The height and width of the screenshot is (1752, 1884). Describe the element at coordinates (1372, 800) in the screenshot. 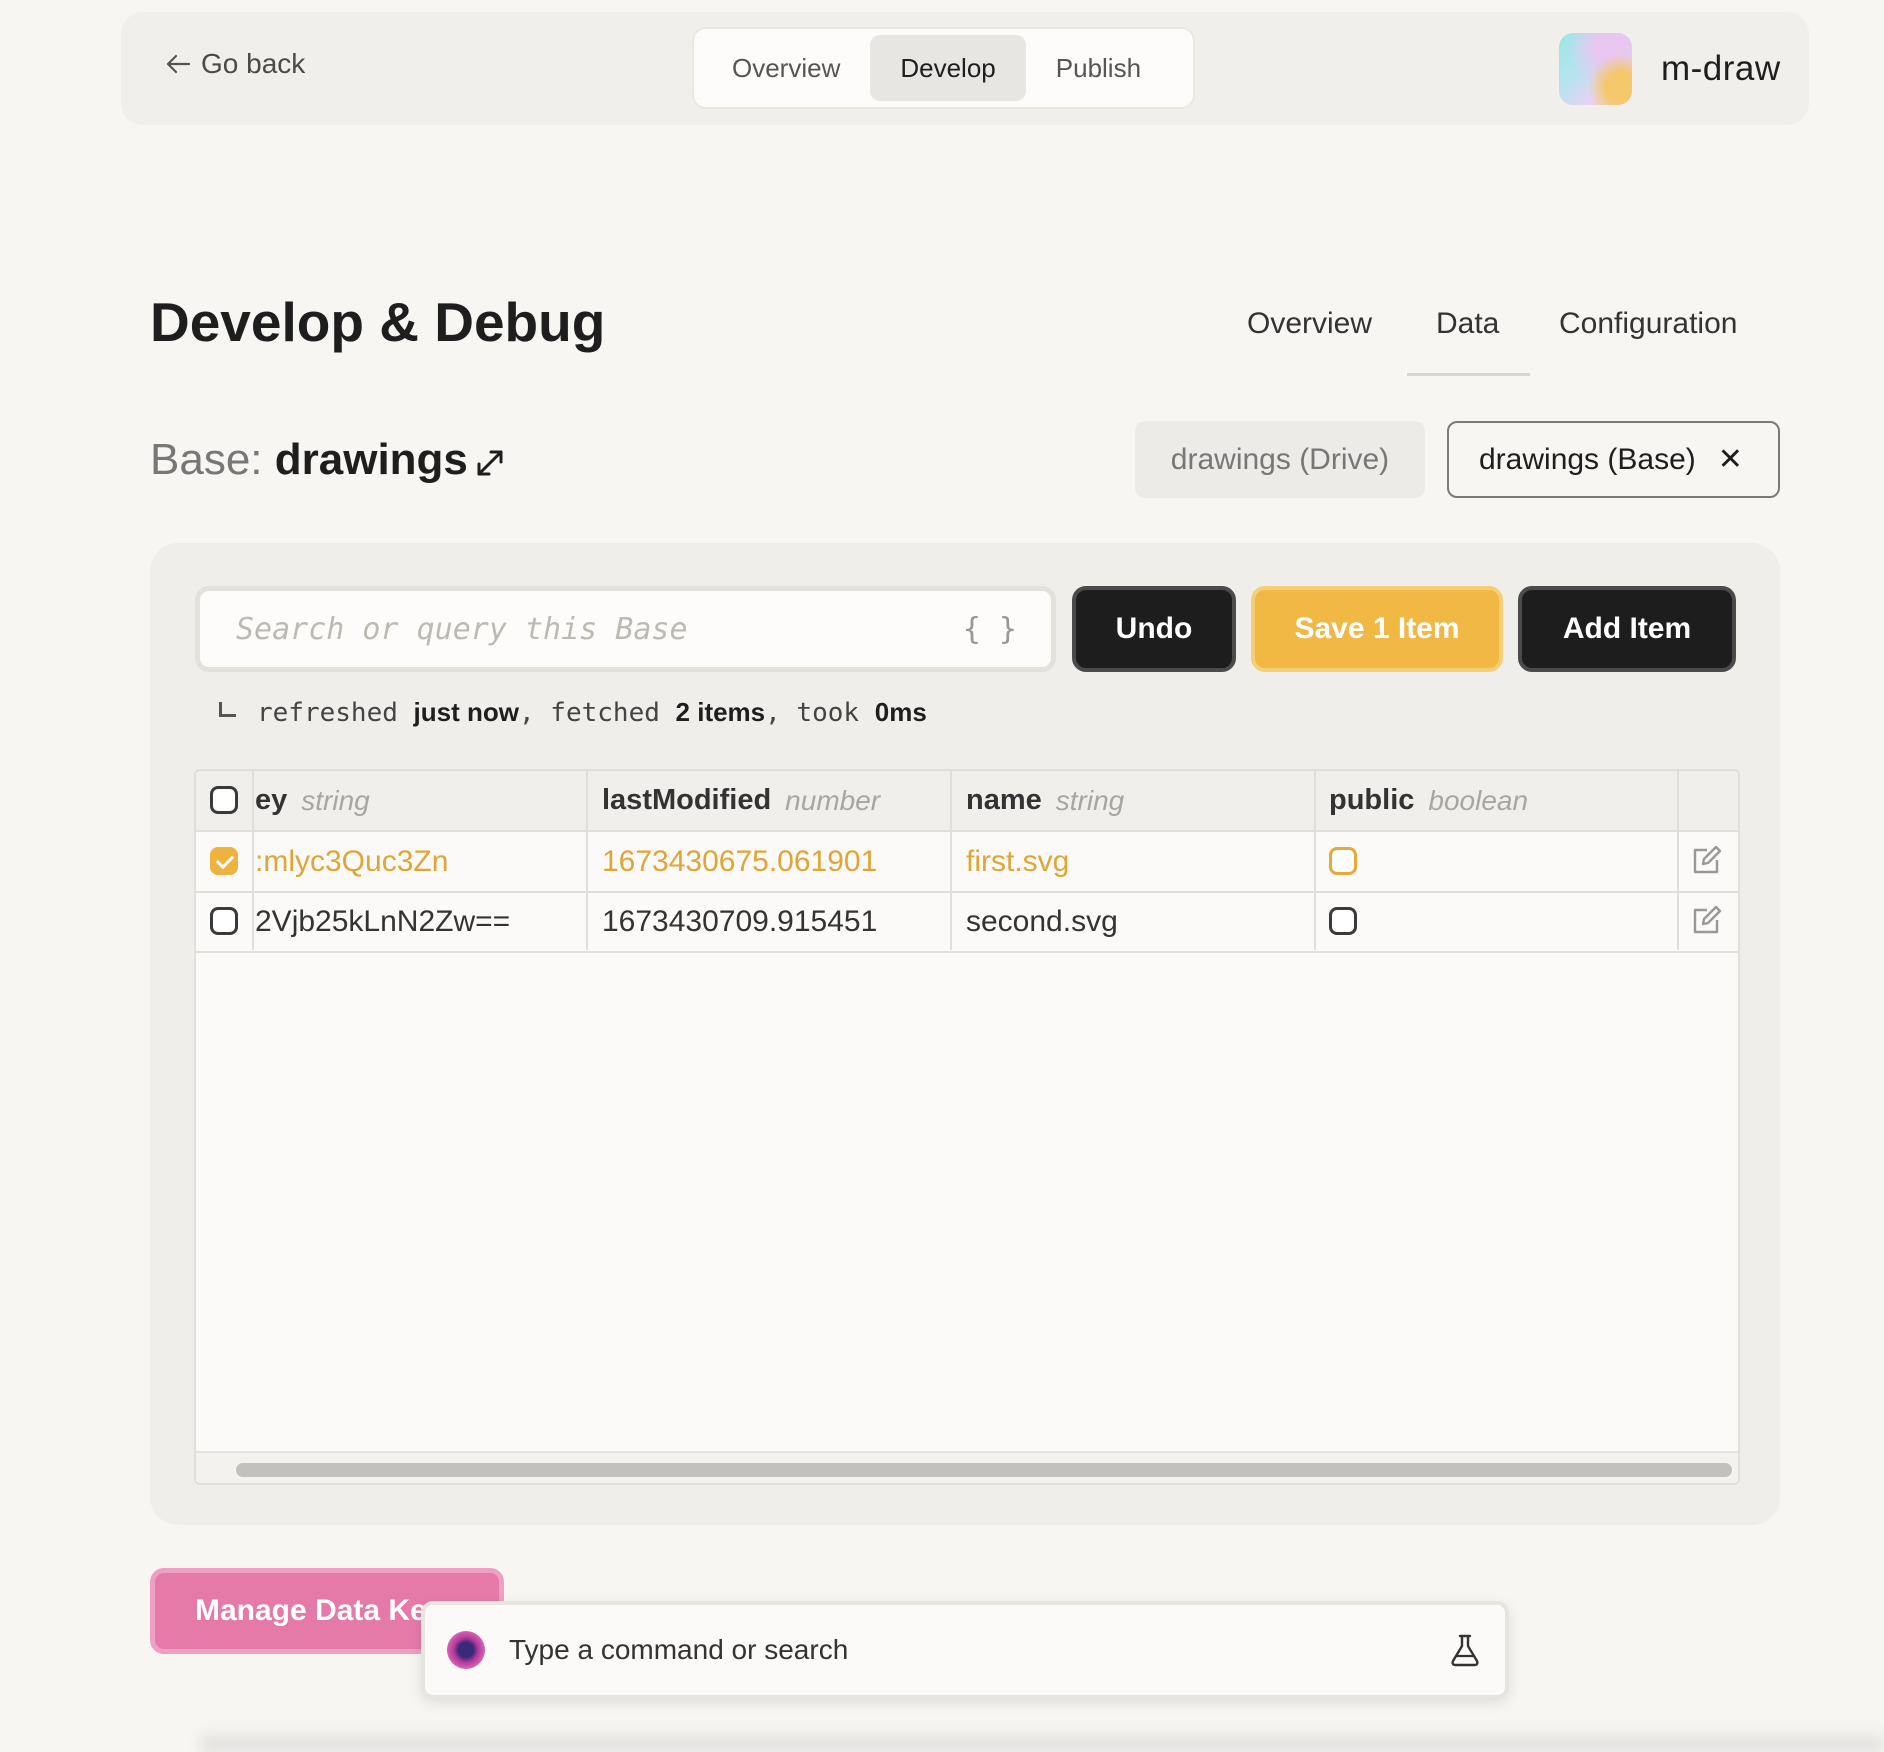

I see `column-name: public` at that location.